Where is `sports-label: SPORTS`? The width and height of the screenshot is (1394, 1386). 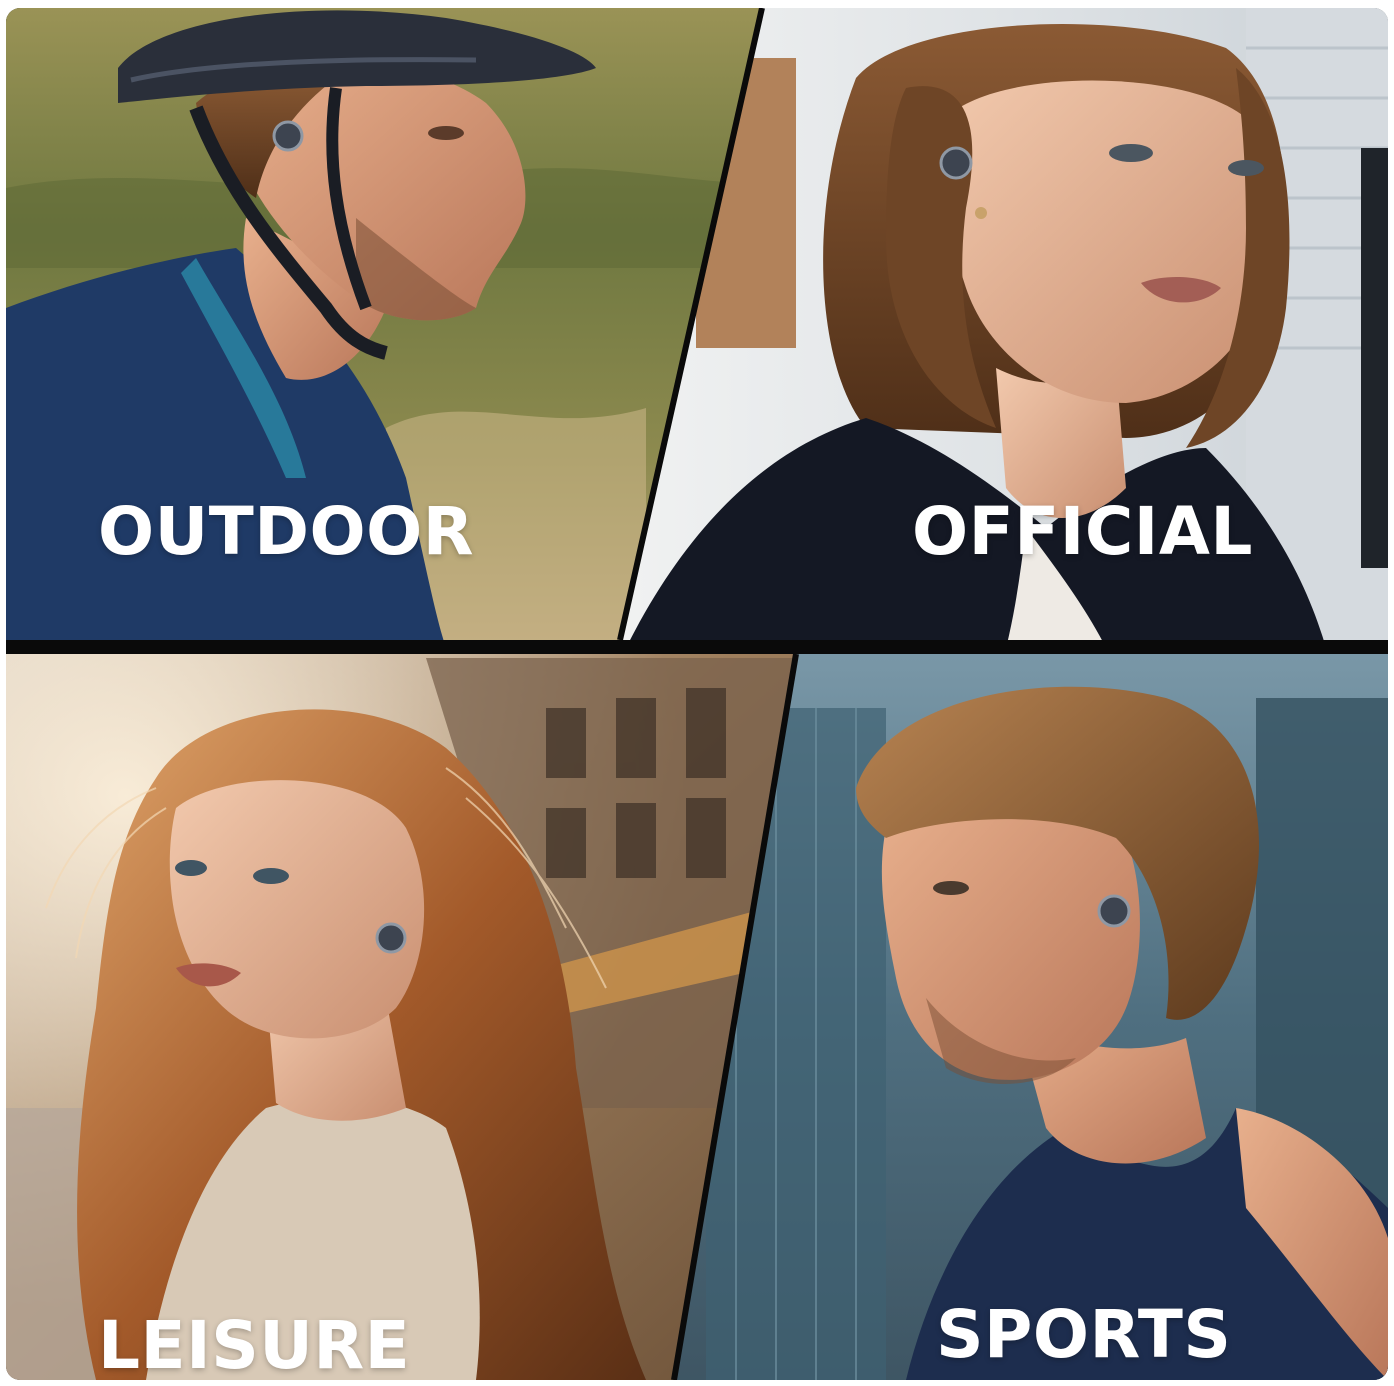
sports-label: SPORTS is located at coordinates (1084, 1334).